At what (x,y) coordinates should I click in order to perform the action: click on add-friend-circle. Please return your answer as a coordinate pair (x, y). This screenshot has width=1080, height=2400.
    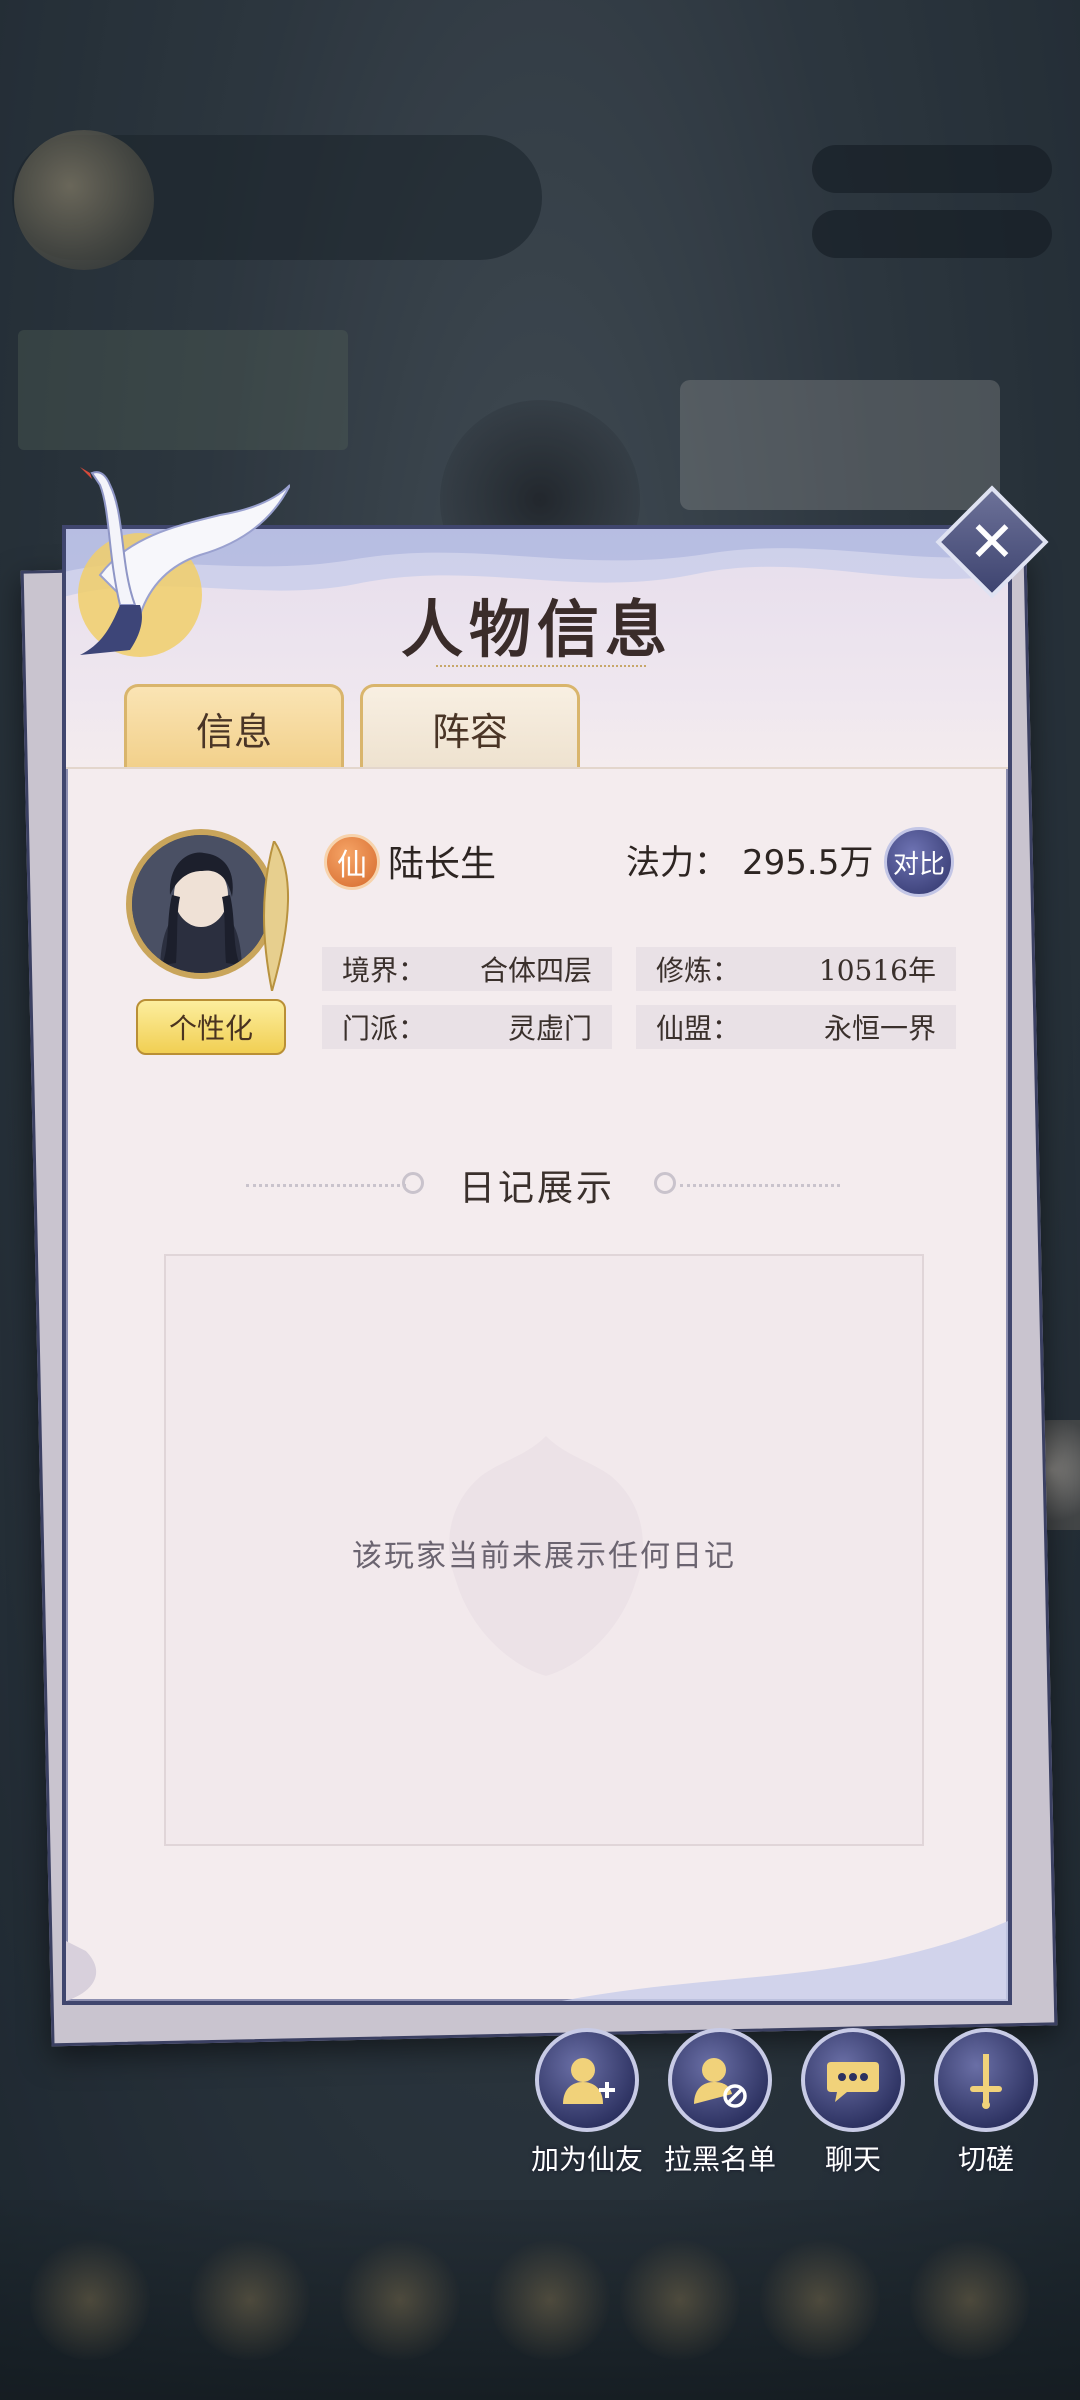
    Looking at the image, I should click on (587, 2080).